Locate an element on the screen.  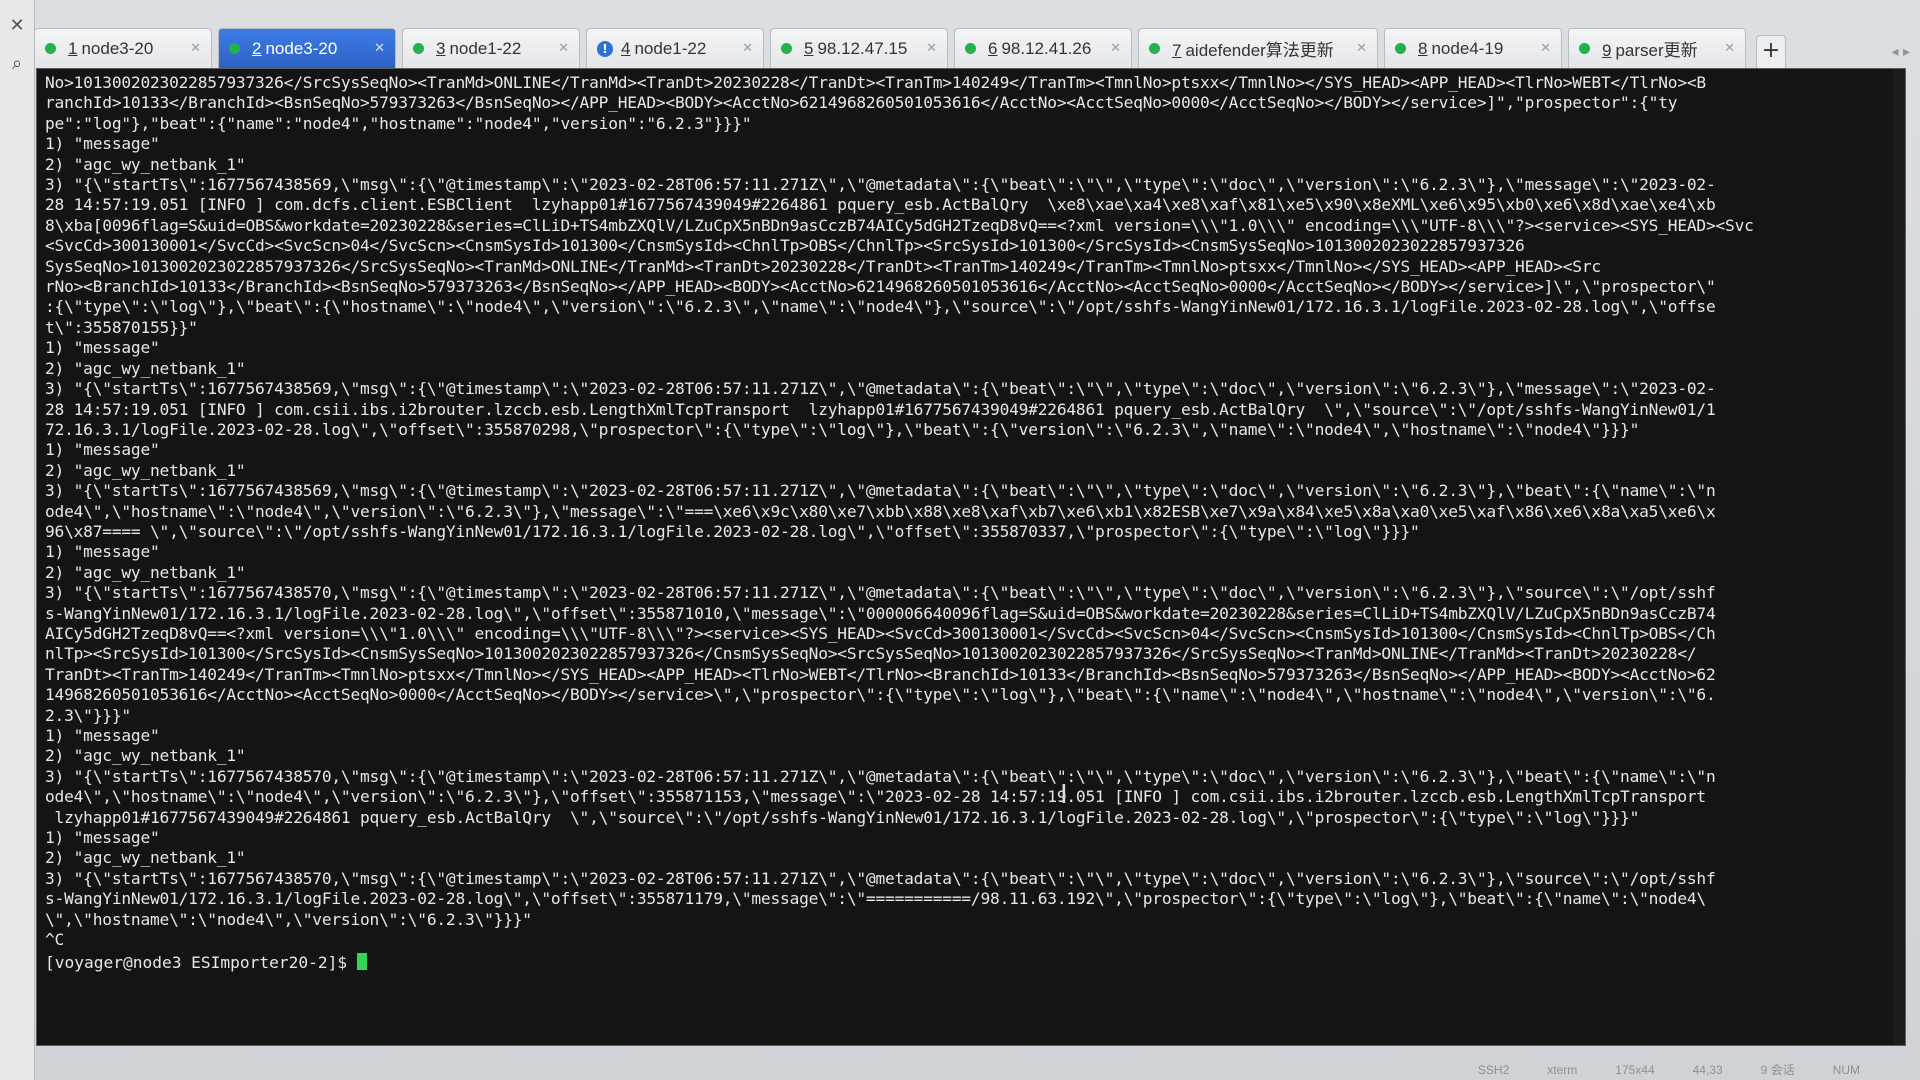
tab-label: 98.12.41.26 is located at coordinates (1046, 48).